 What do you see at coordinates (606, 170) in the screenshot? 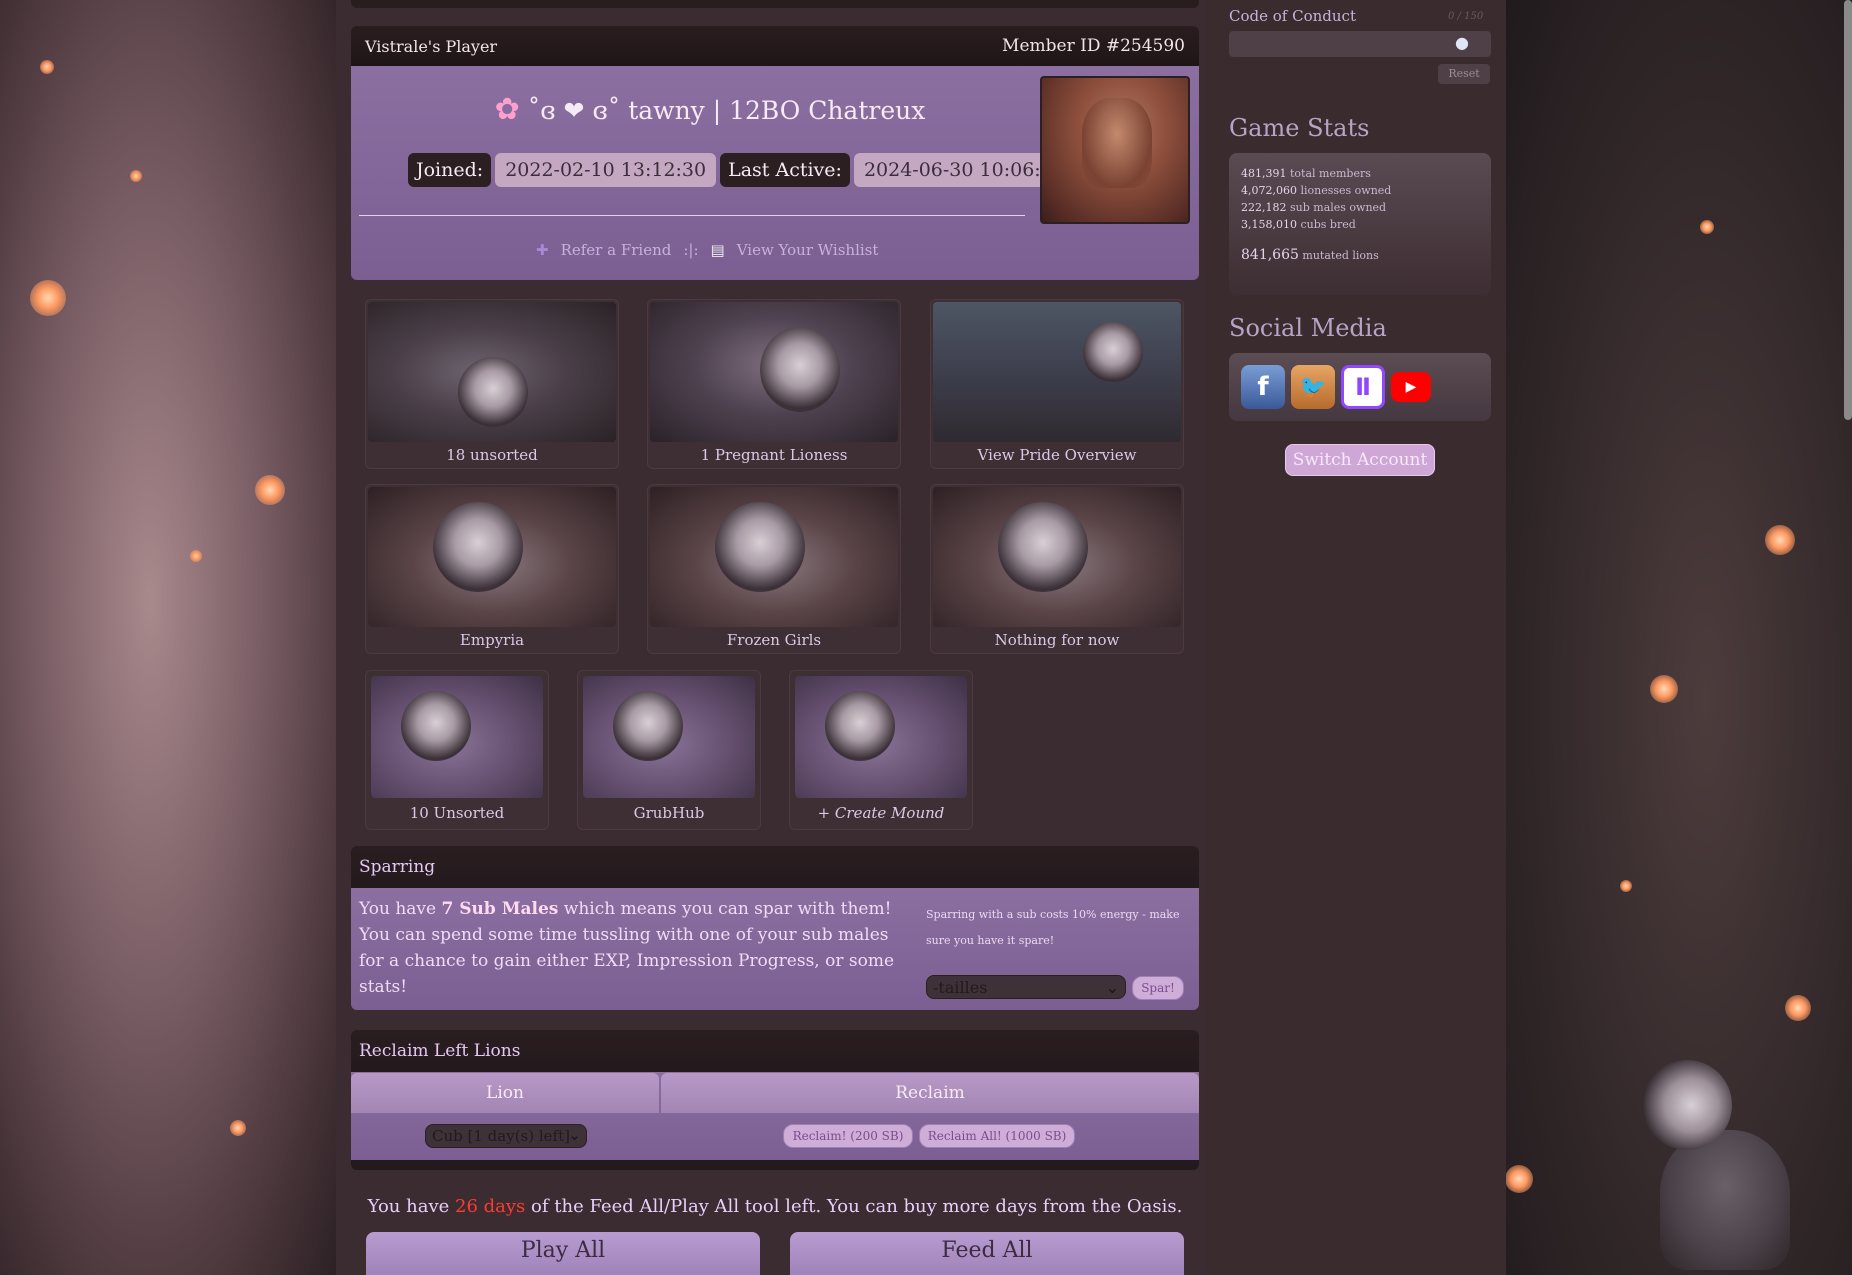
I see `joined-value: 2022-02-10 13:12:30` at bounding box center [606, 170].